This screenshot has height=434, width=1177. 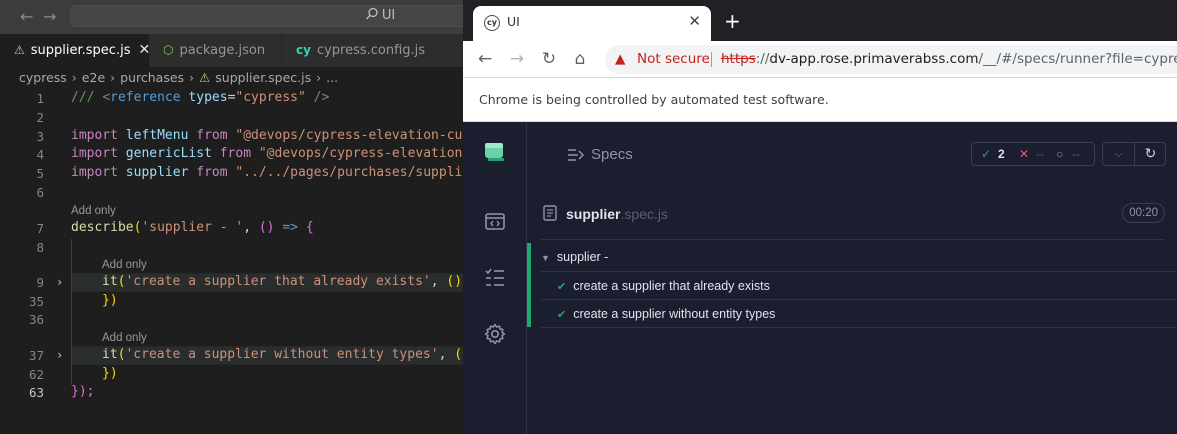 I want to click on code-line: describe('supplier - ', () => {, so click(x=192, y=227).